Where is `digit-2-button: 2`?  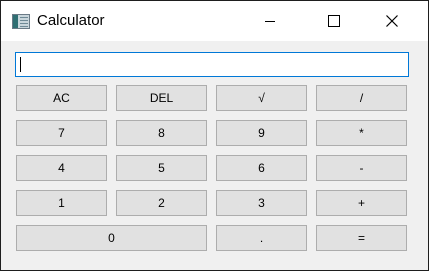 digit-2-button: 2 is located at coordinates (161, 203).